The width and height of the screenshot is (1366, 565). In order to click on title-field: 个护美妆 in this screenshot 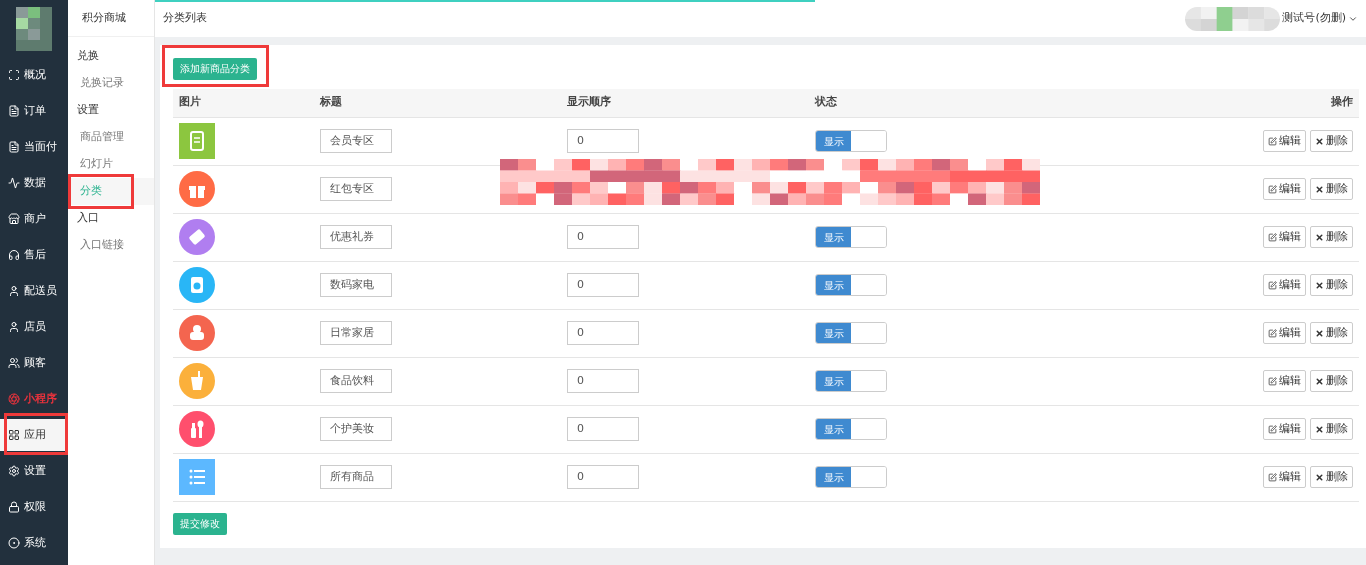, I will do `click(356, 429)`.